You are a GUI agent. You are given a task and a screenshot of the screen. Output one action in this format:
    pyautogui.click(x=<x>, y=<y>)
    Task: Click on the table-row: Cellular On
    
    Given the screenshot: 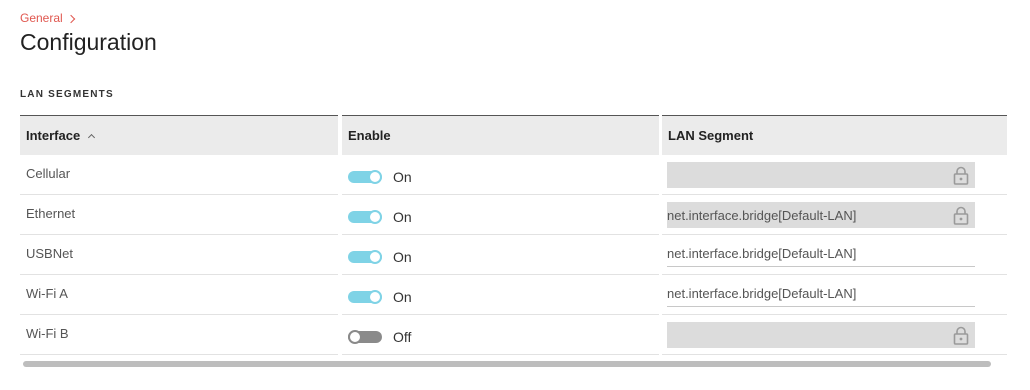 What is the action you would take?
    pyautogui.click(x=513, y=175)
    